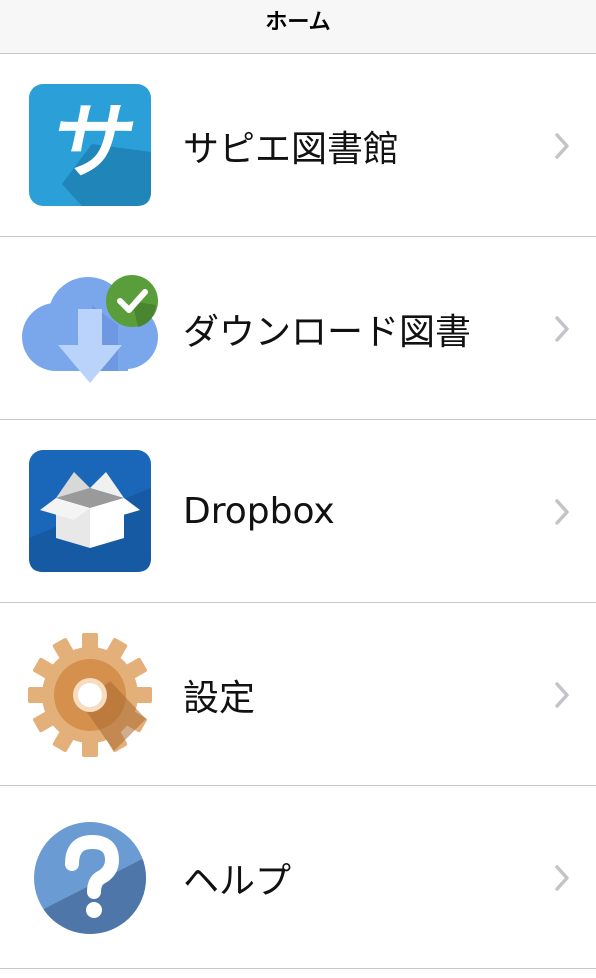  I want to click on gear-icon, so click(90, 695).